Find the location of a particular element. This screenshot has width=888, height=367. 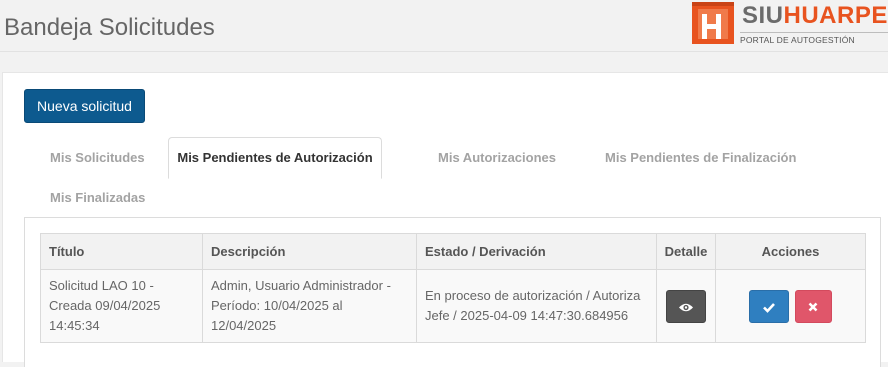

building-logo-icon is located at coordinates (713, 23).